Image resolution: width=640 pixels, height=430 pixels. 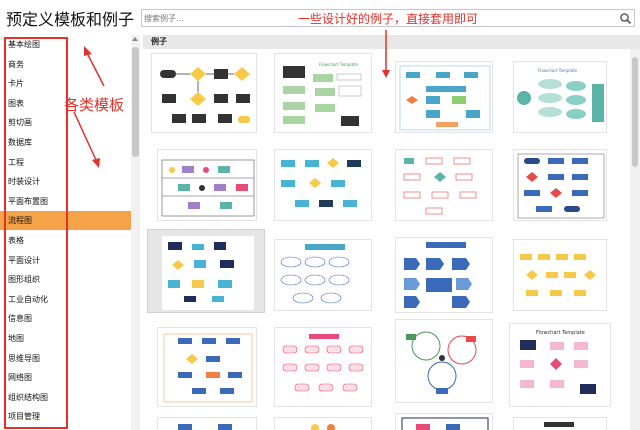 What do you see at coordinates (65, 338) in the screenshot?
I see `sidebar-item: 地图` at bounding box center [65, 338].